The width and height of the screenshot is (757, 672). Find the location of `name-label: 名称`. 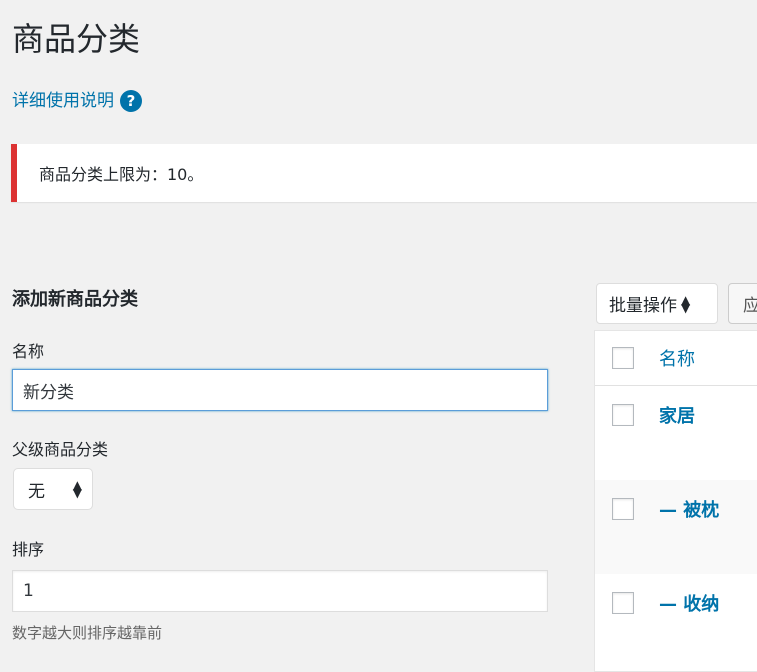

name-label: 名称 is located at coordinates (28, 351).